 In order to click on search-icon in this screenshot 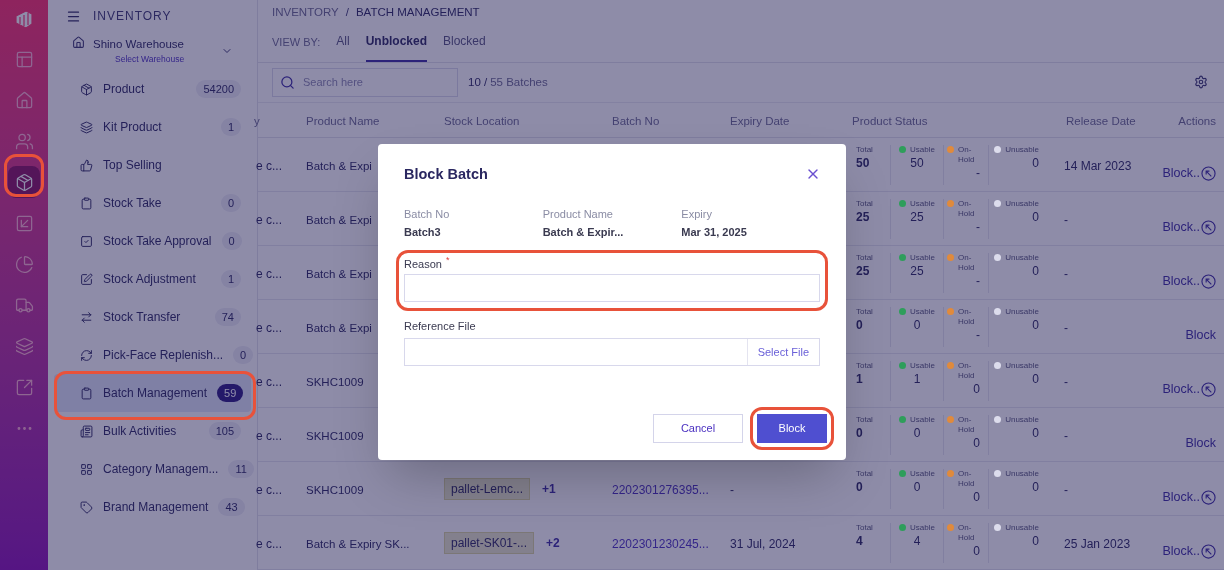, I will do `click(287, 82)`.